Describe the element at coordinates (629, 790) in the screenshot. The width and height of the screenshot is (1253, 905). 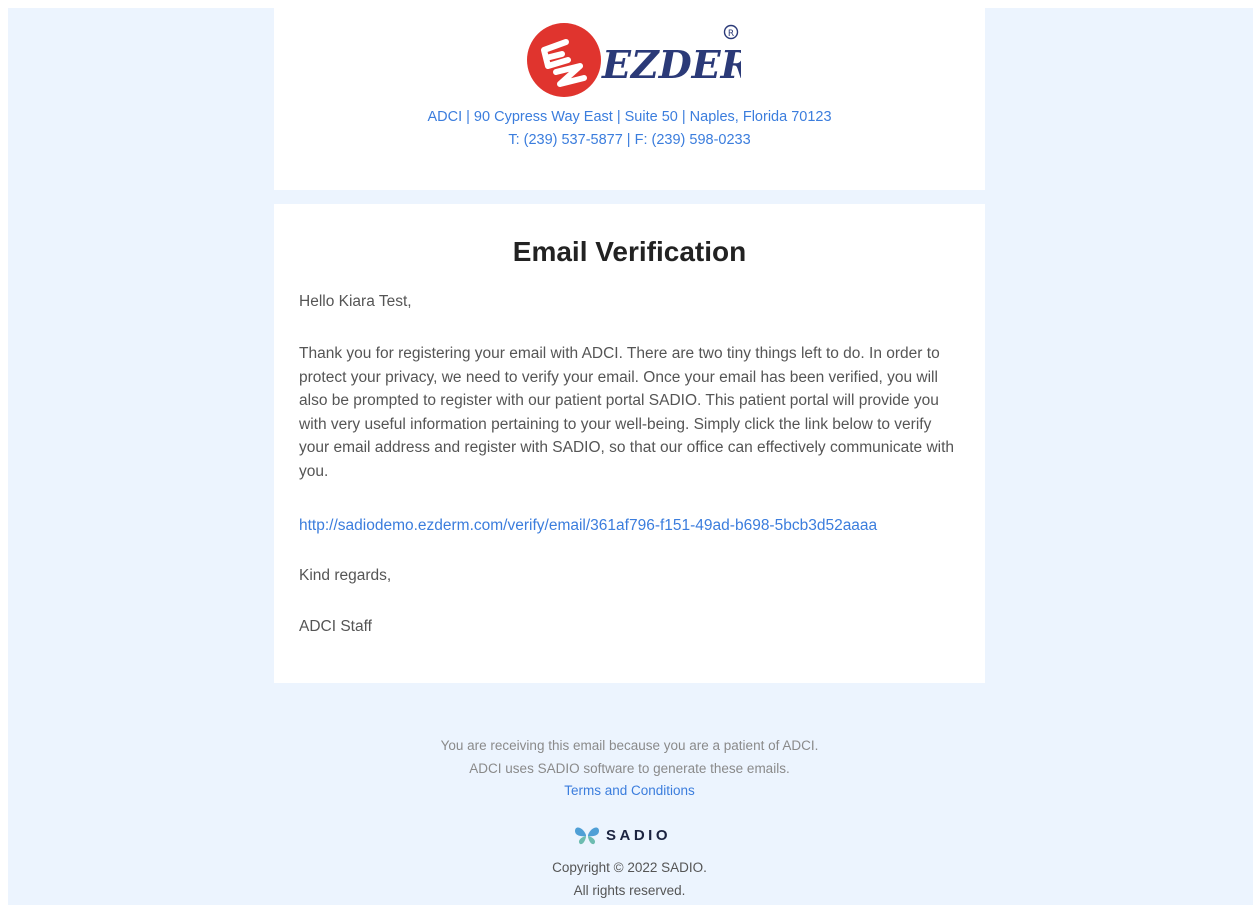
I see `terms-link: Terms and Conditions` at that location.